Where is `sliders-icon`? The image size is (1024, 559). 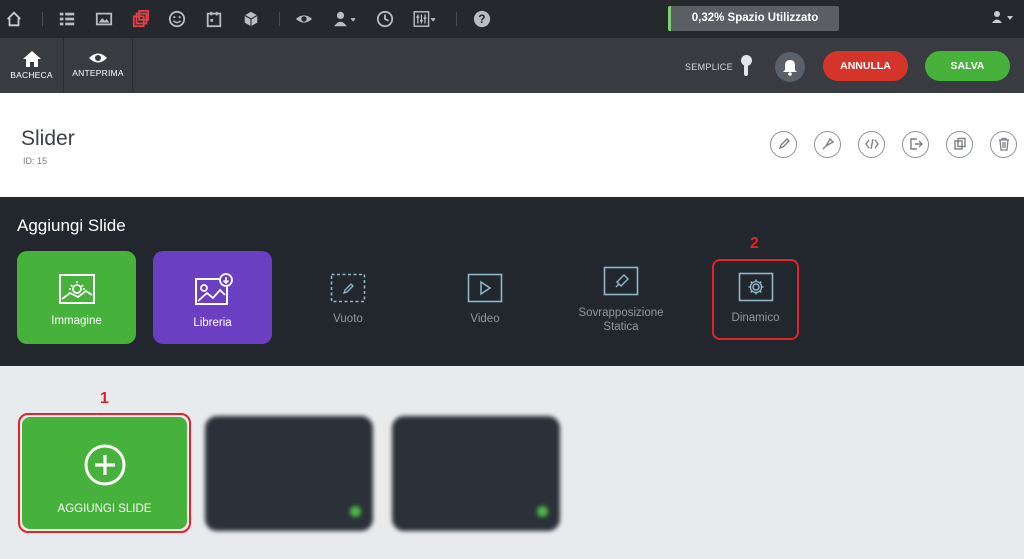
sliders-icon is located at coordinates (425, 19).